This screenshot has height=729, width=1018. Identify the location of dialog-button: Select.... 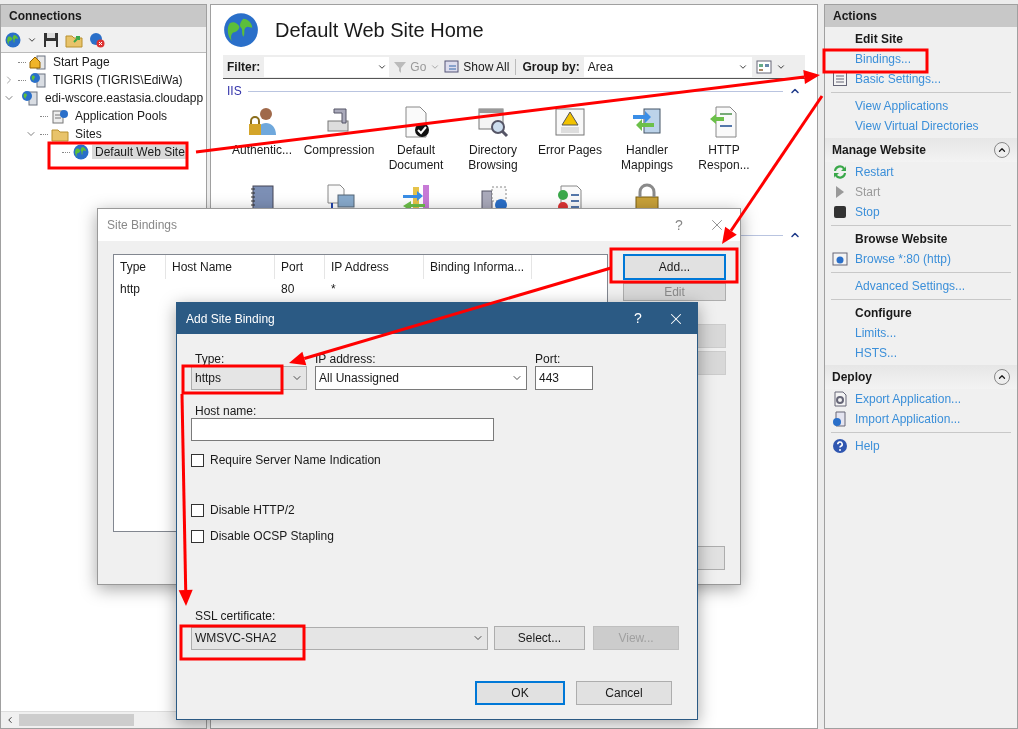
(539, 638).